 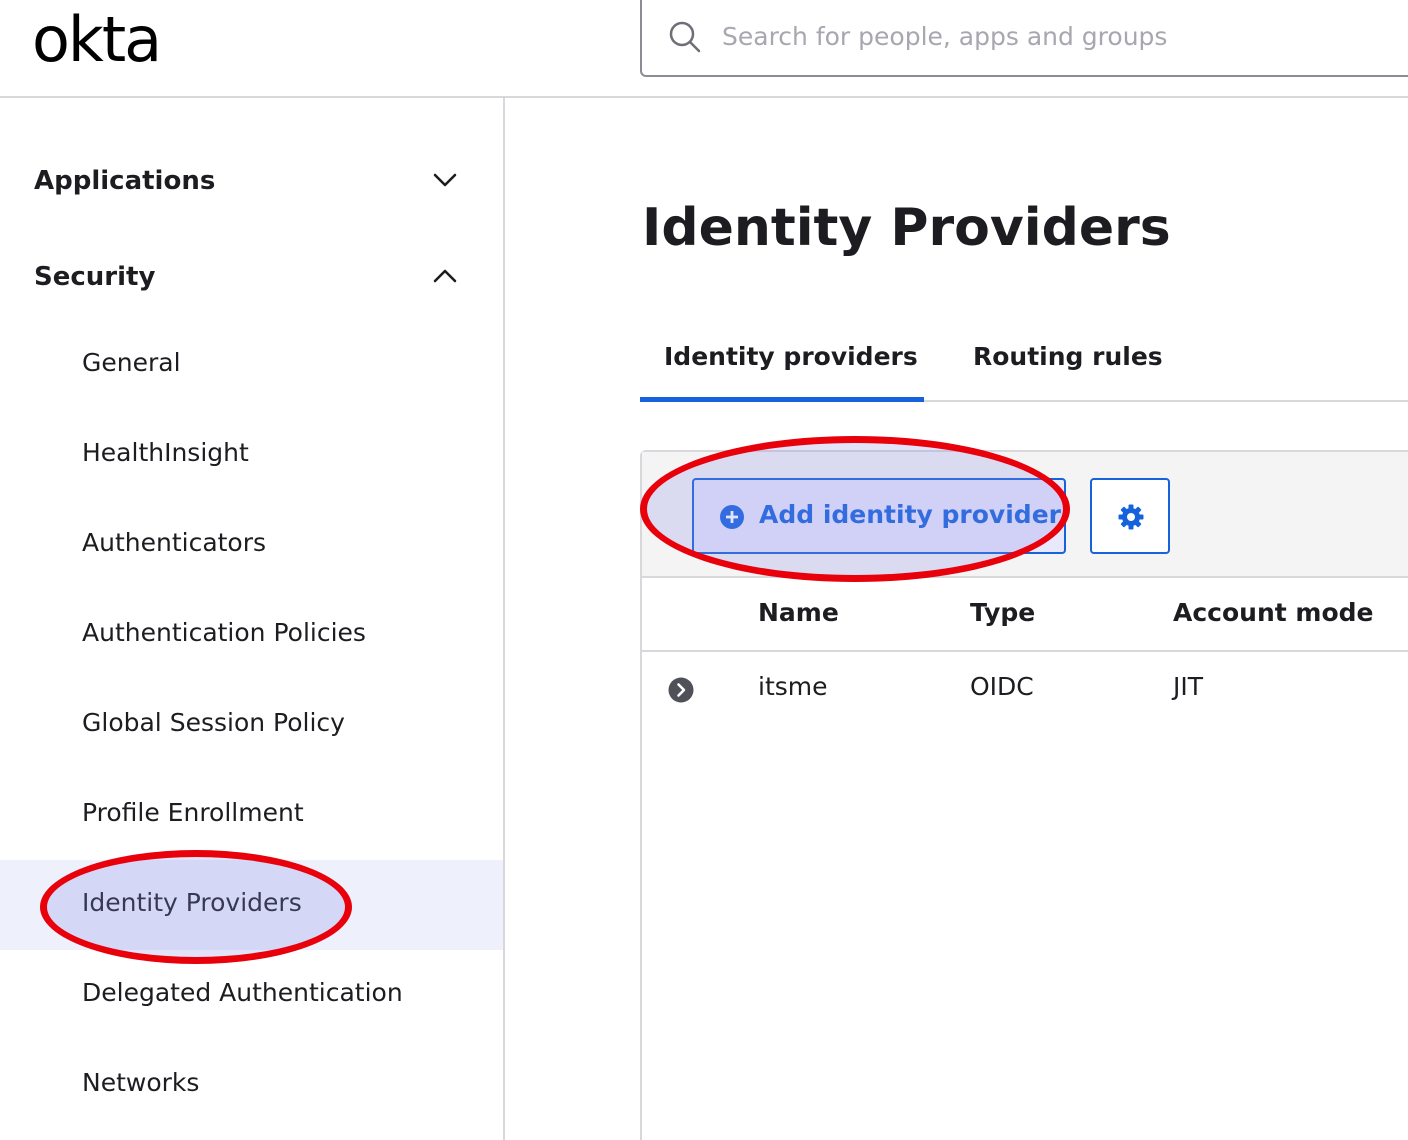 What do you see at coordinates (125, 181) in the screenshot?
I see `sidebar-section-label: Applications` at bounding box center [125, 181].